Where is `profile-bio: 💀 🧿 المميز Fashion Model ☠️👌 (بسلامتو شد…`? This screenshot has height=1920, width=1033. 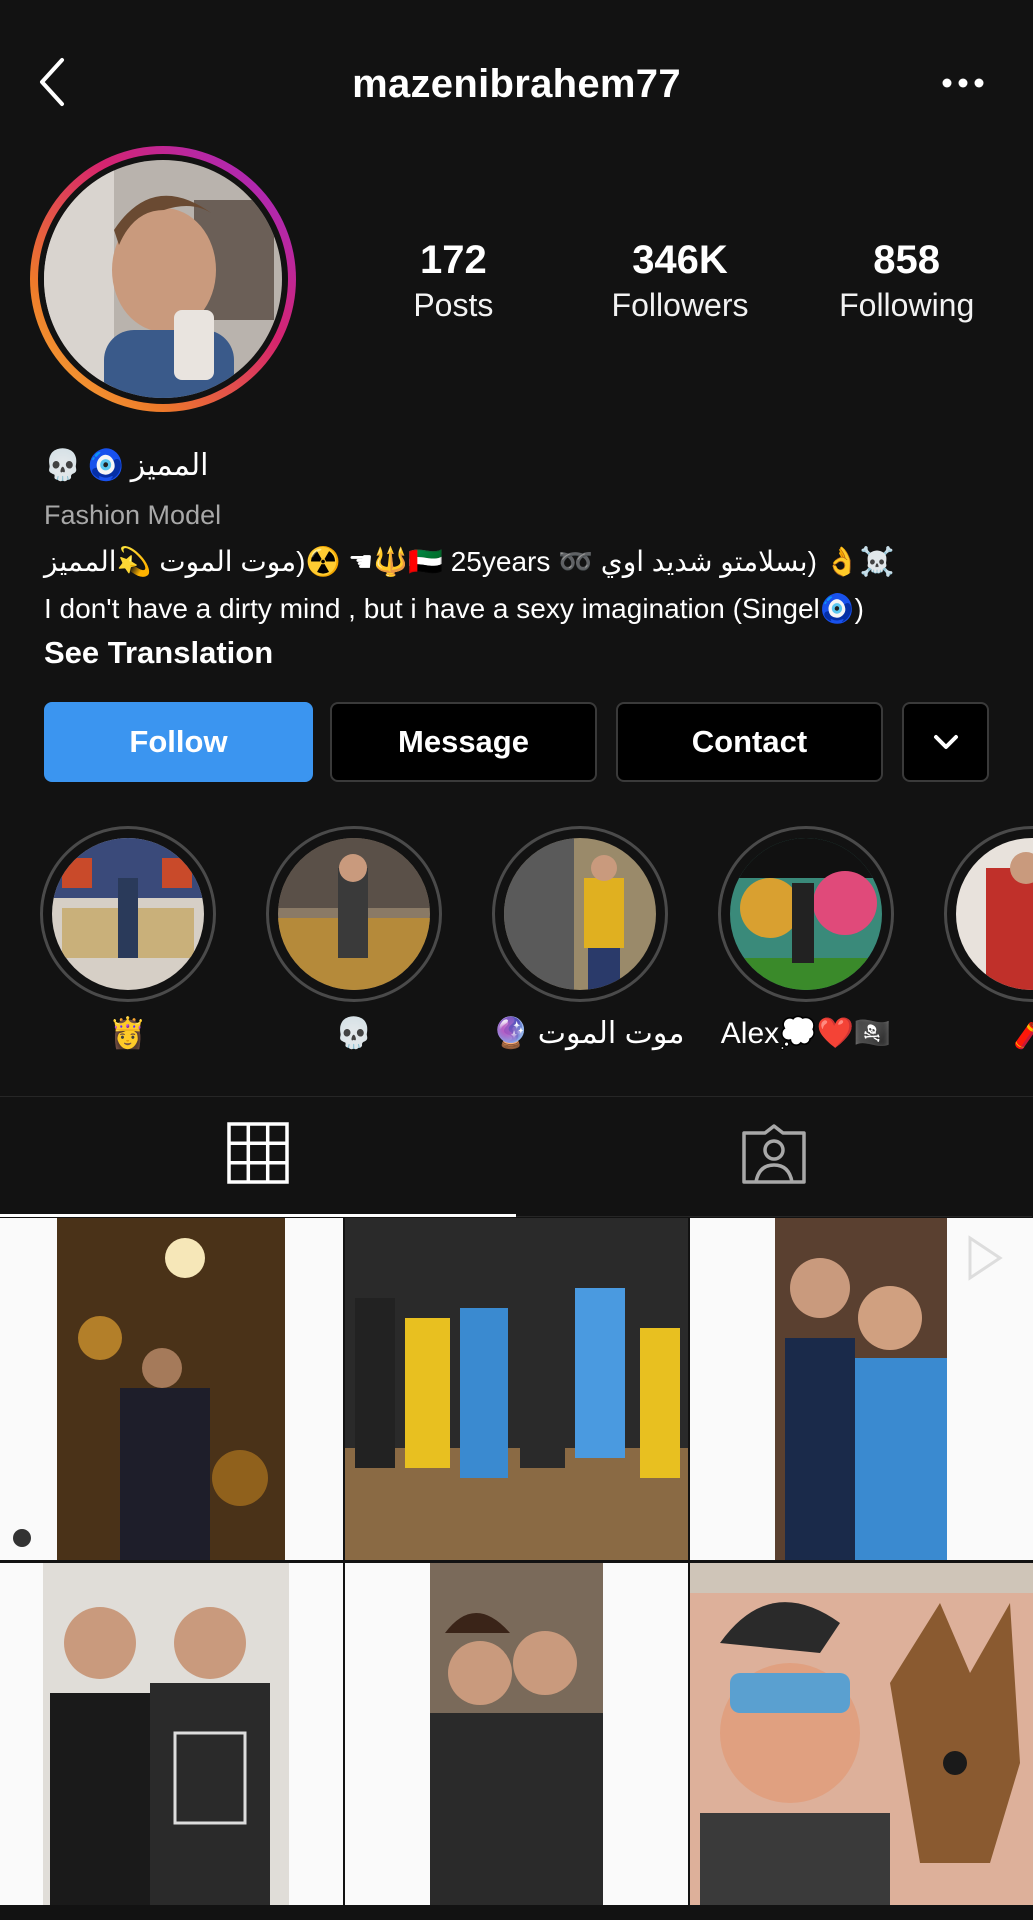
profile-bio: 💀 🧿 المميز Fashion Model ☠️👌 (بسلامتو شد… is located at coordinates (524, 557).